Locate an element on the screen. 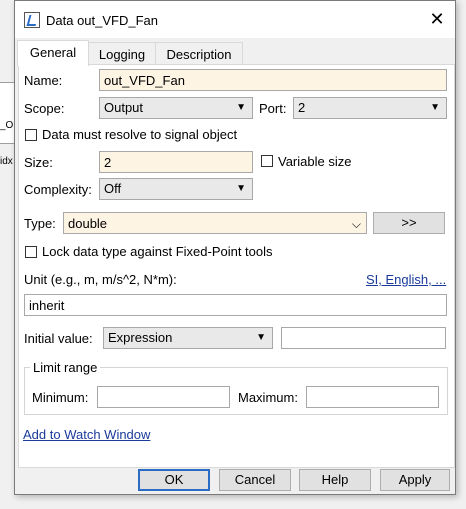  unit-label: Unit (e.g., m, m/s^2, N*m): is located at coordinates (100, 279).